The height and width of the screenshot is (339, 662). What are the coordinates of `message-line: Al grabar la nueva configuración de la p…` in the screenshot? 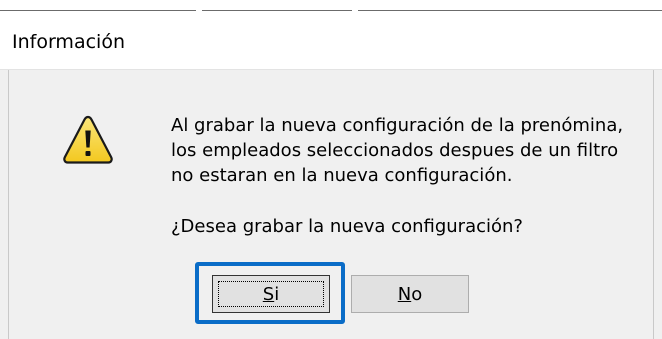 It's located at (397, 125).